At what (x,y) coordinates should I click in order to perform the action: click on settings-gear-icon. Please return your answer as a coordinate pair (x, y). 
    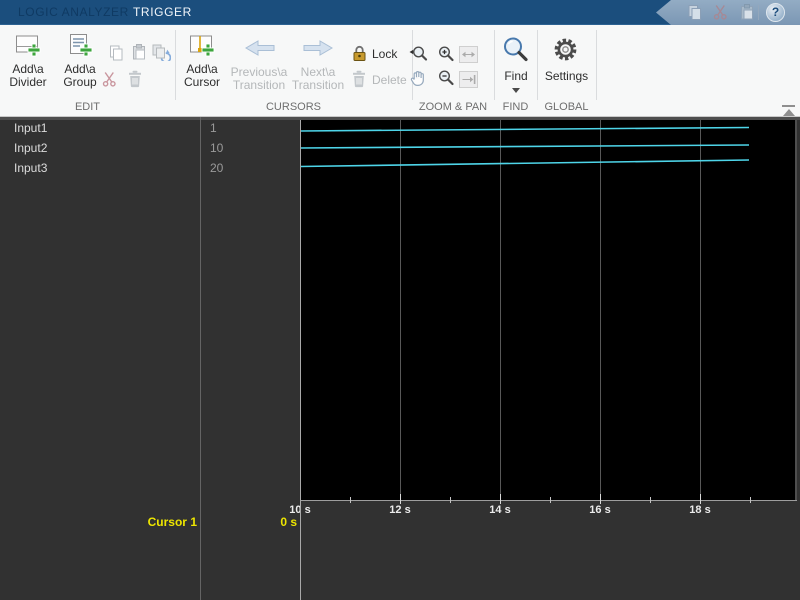
    Looking at the image, I should click on (565, 49).